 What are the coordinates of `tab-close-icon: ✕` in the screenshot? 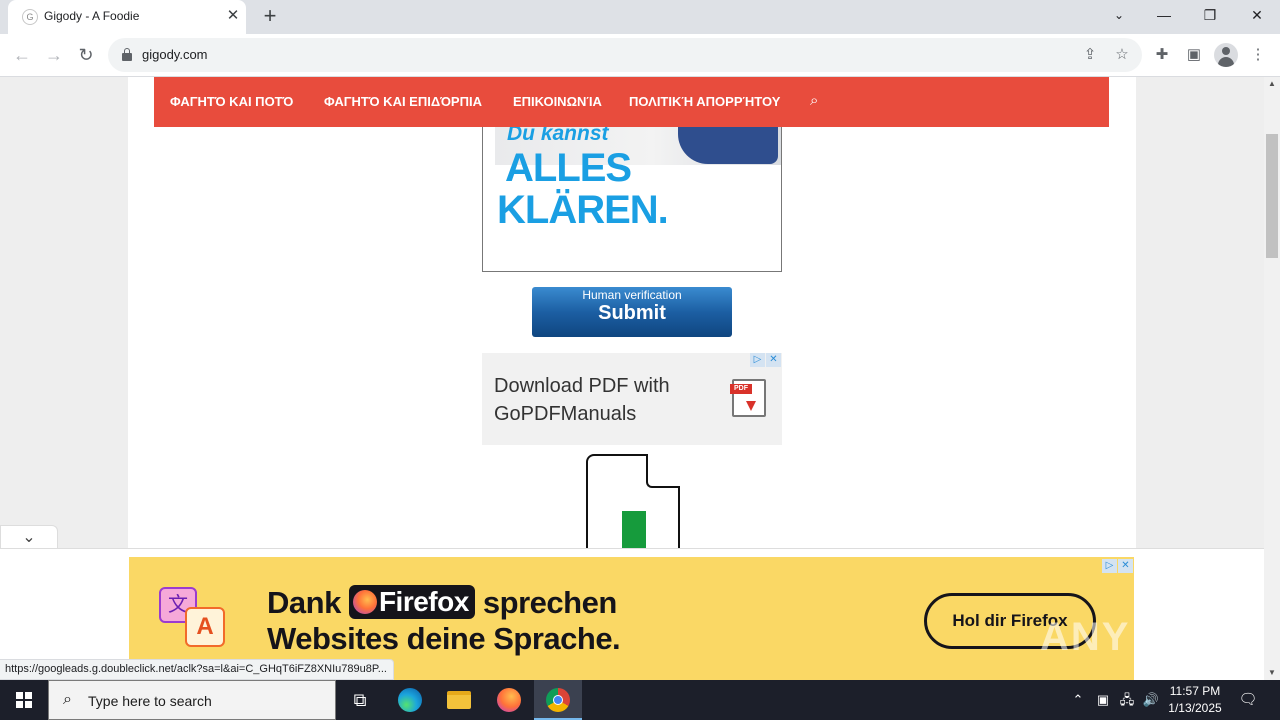 It's located at (233, 16).